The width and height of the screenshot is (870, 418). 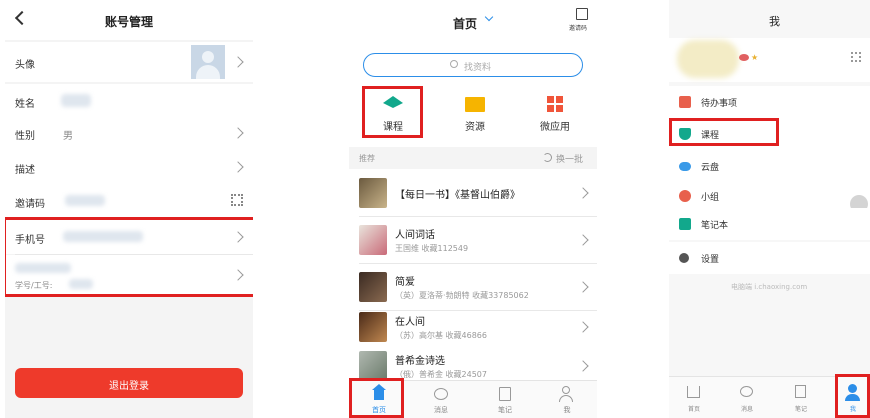 What do you see at coordinates (769, 166) in the screenshot?
I see `menu-item-cloud: 云盘` at bounding box center [769, 166].